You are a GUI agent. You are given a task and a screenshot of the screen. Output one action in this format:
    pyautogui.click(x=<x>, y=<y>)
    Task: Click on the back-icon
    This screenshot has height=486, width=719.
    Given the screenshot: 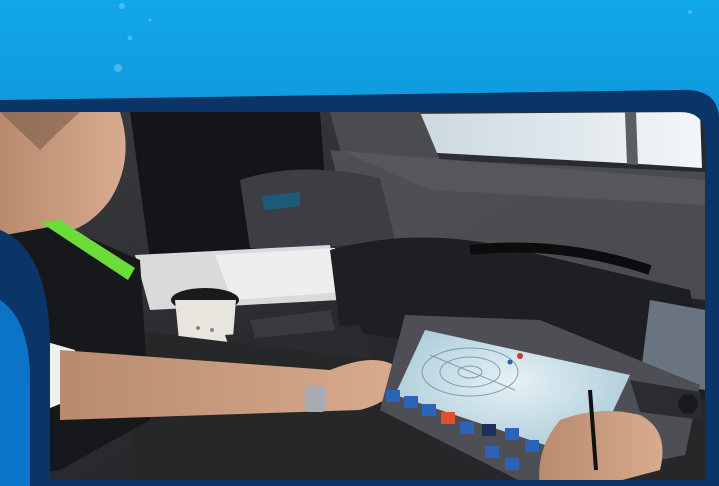 What is the action you would take?
    pyautogui.click(x=512, y=464)
    